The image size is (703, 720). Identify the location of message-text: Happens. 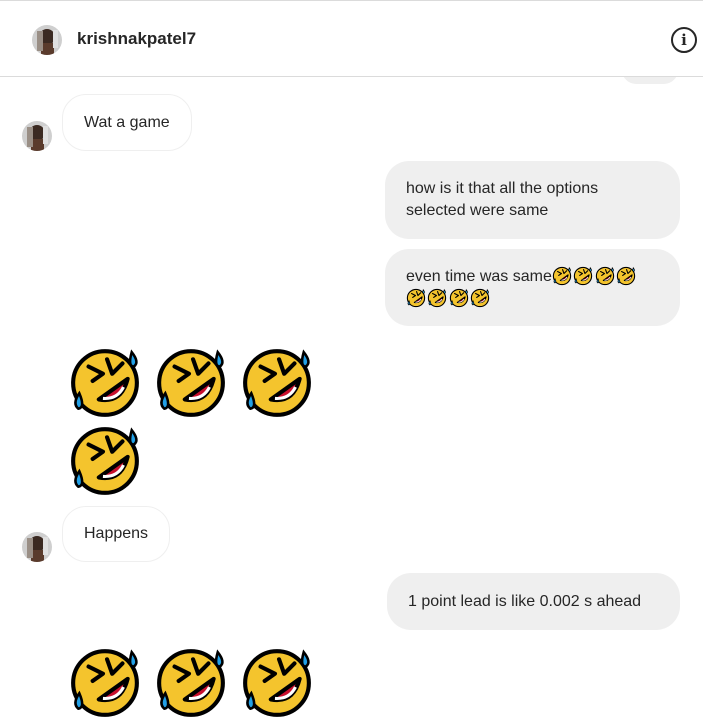
(116, 533).